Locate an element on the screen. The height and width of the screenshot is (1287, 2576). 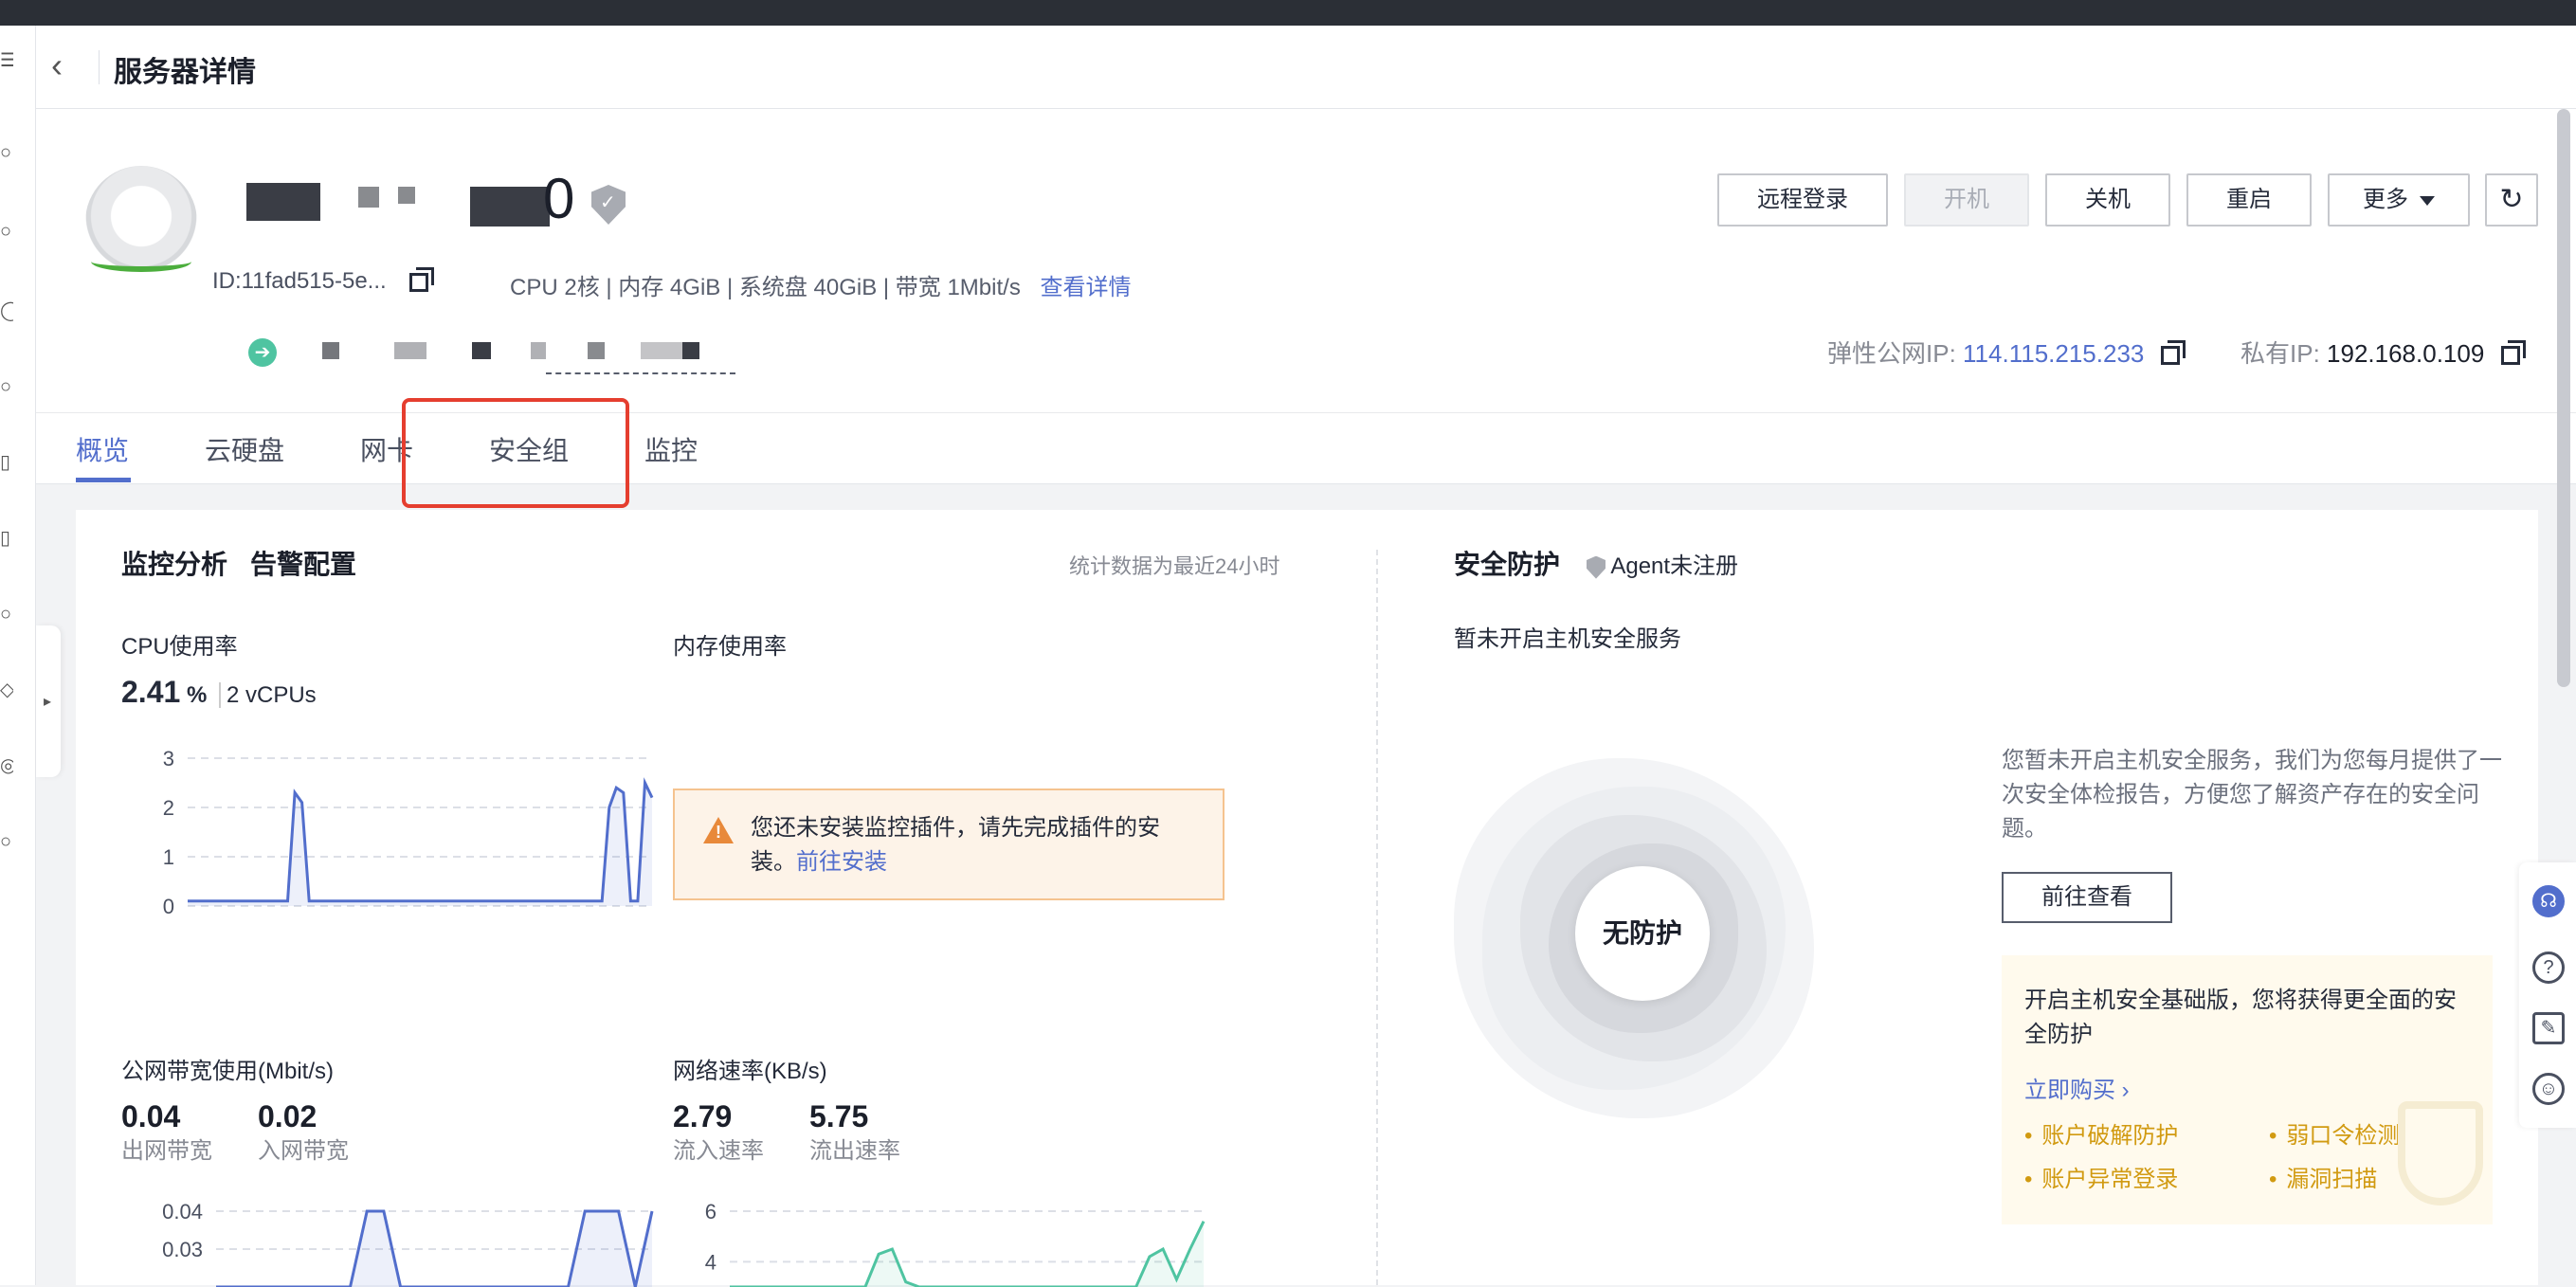
y-tick-label: 4 is located at coordinates (711, 1262).